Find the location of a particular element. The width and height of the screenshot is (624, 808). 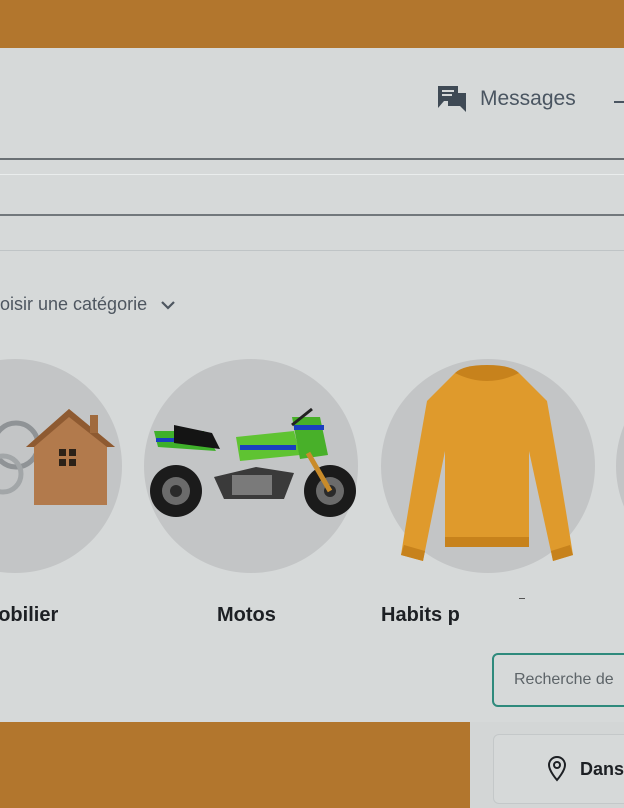

chevron-down-icon is located at coordinates (168, 305).